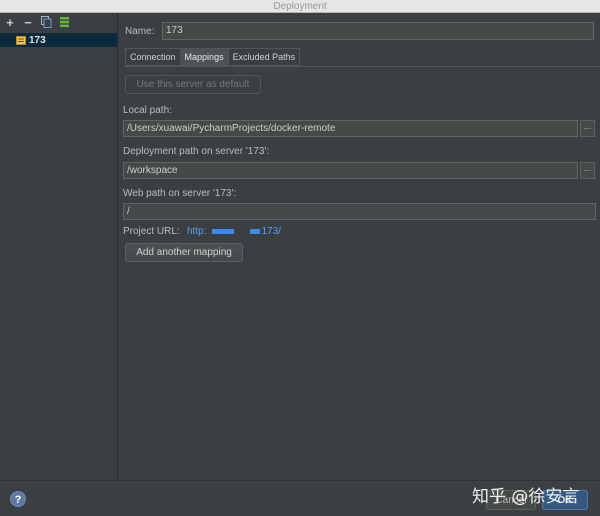  I want to click on window-title: Deployment, so click(300, 6).